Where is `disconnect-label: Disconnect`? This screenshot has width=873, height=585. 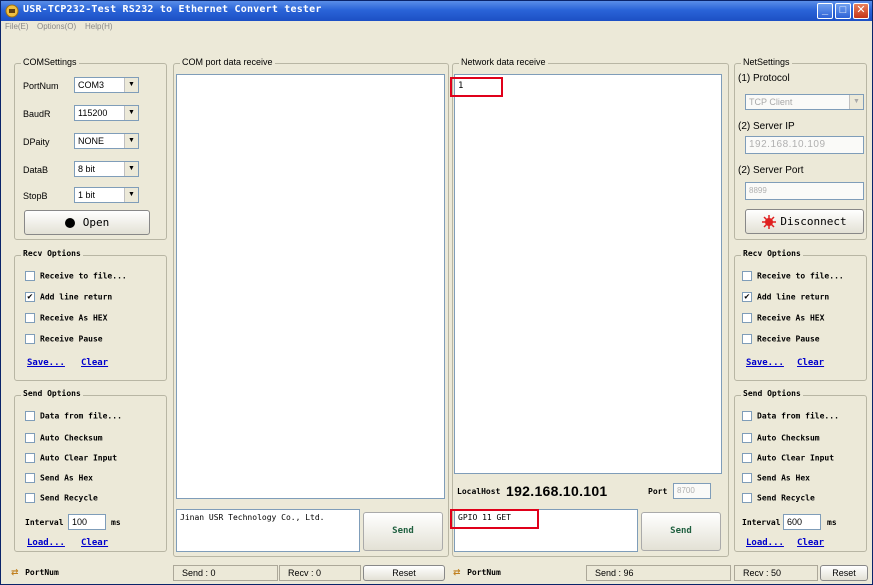 disconnect-label: Disconnect is located at coordinates (813, 221).